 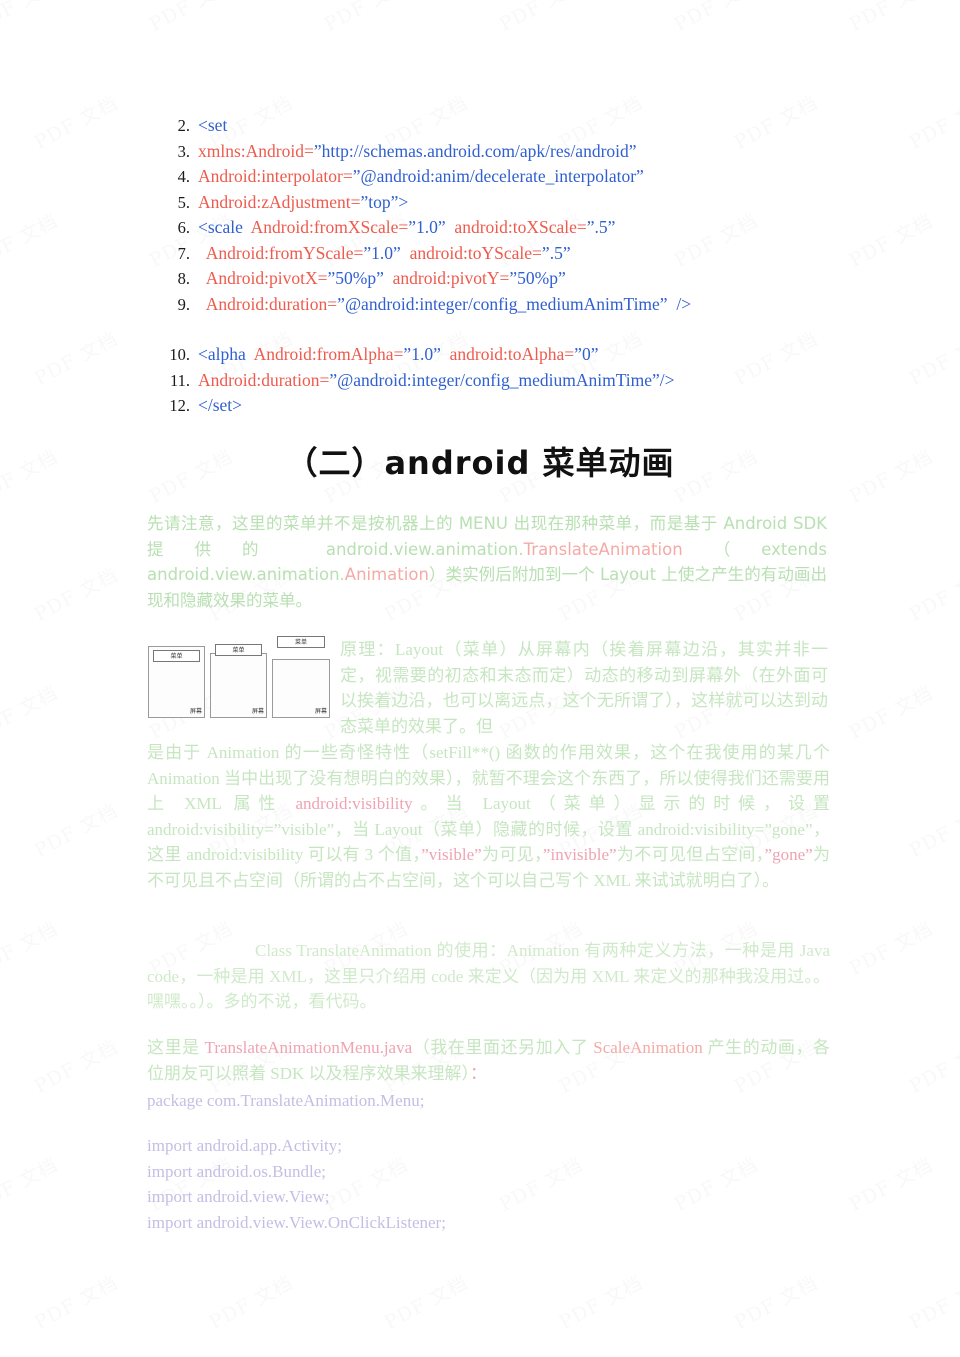 I want to click on menu-animation-diagram: 菜单 屏幕 菜单 屏幕 菜单 屏幕, so click(x=239, y=677).